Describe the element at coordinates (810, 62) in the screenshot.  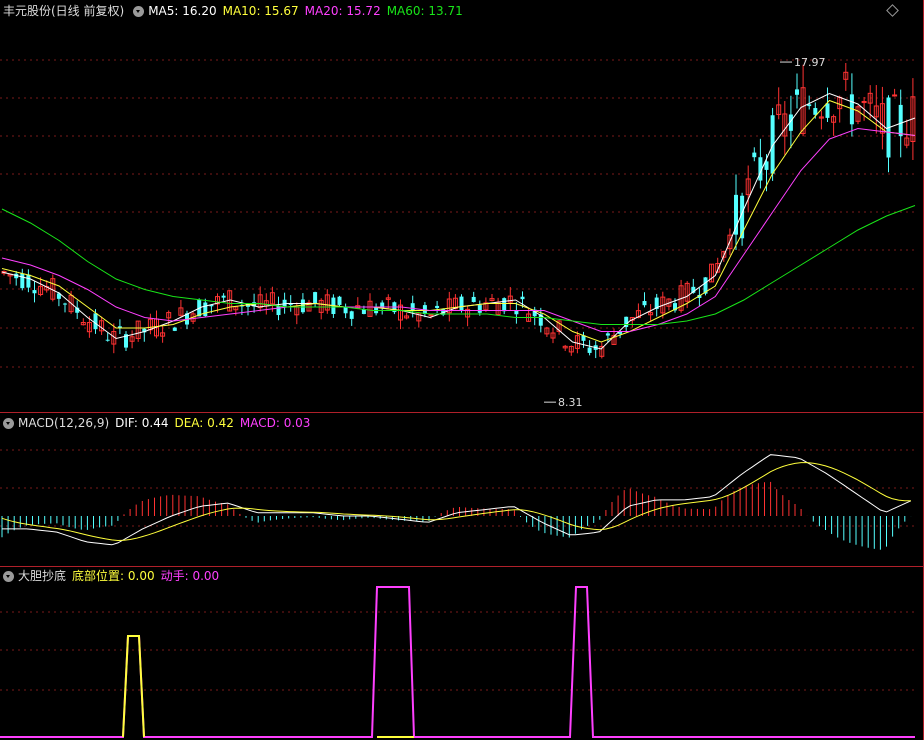
I see `high-price-label: 17.97` at that location.